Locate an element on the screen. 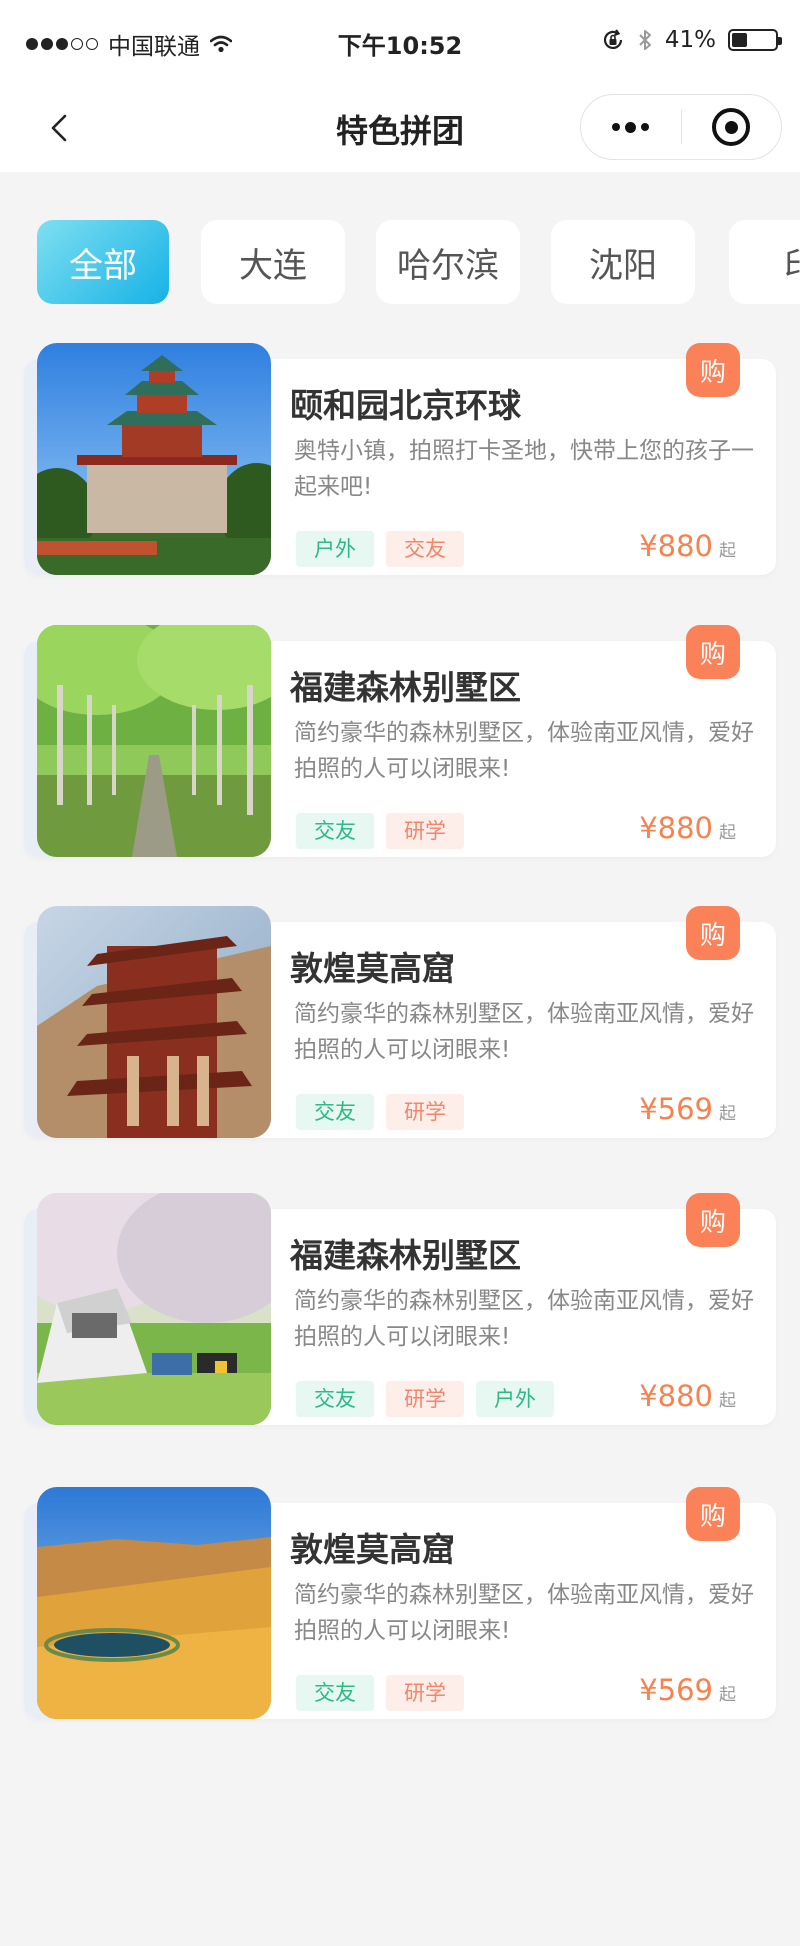 Image resolution: width=800 pixels, height=1946 pixels. status-right: 41% is located at coordinates (691, 40).